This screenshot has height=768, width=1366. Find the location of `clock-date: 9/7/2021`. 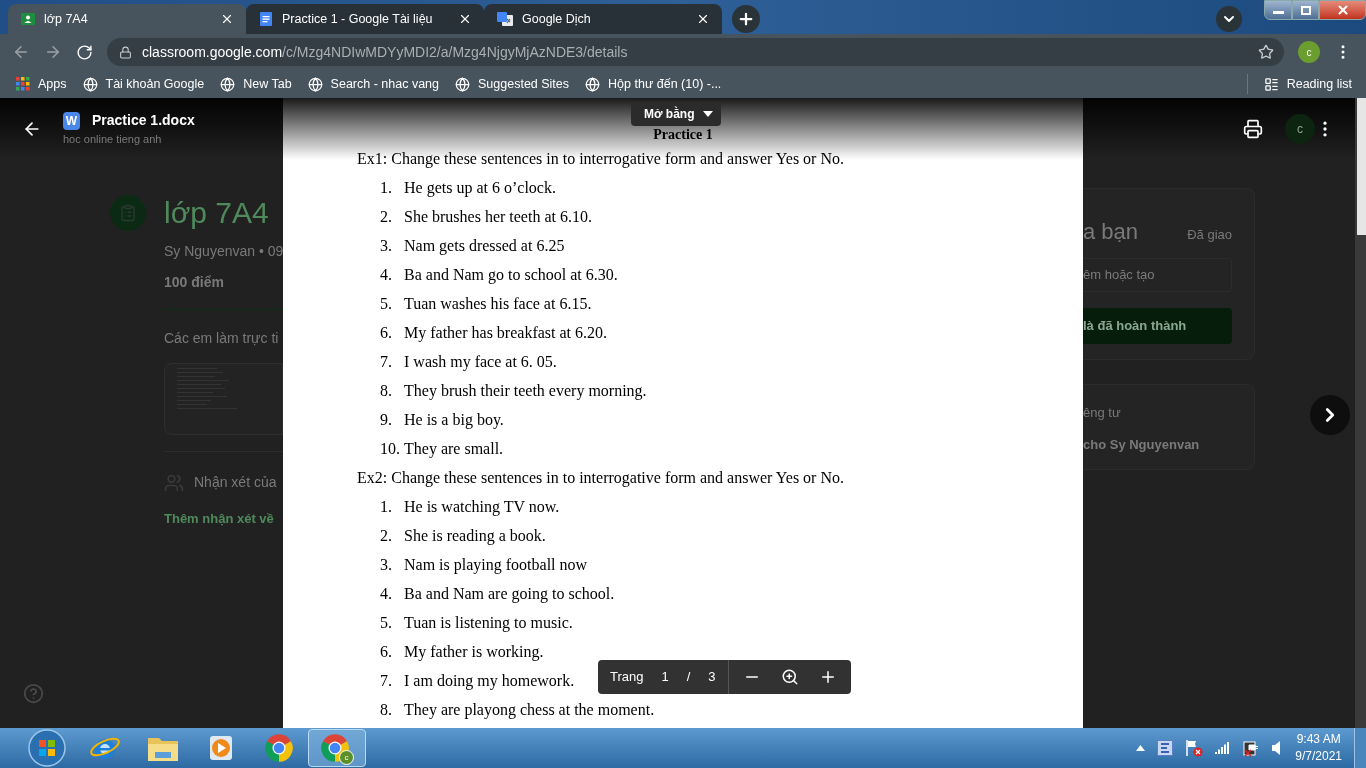

clock-date: 9/7/2021 is located at coordinates (1318, 756).